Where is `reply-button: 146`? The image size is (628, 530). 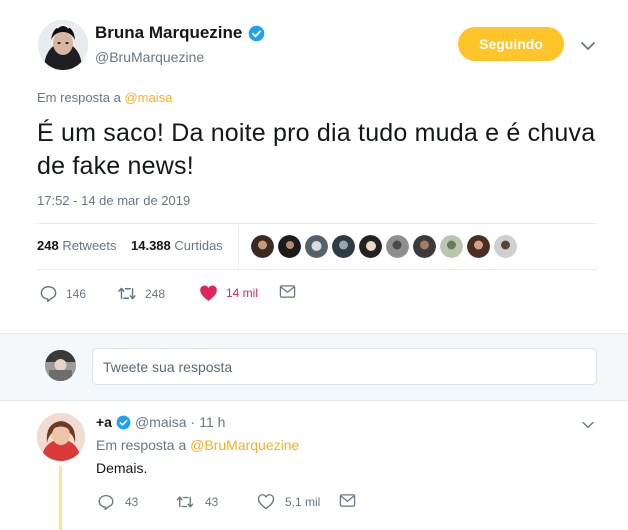
reply-button: 146 is located at coordinates (62, 293).